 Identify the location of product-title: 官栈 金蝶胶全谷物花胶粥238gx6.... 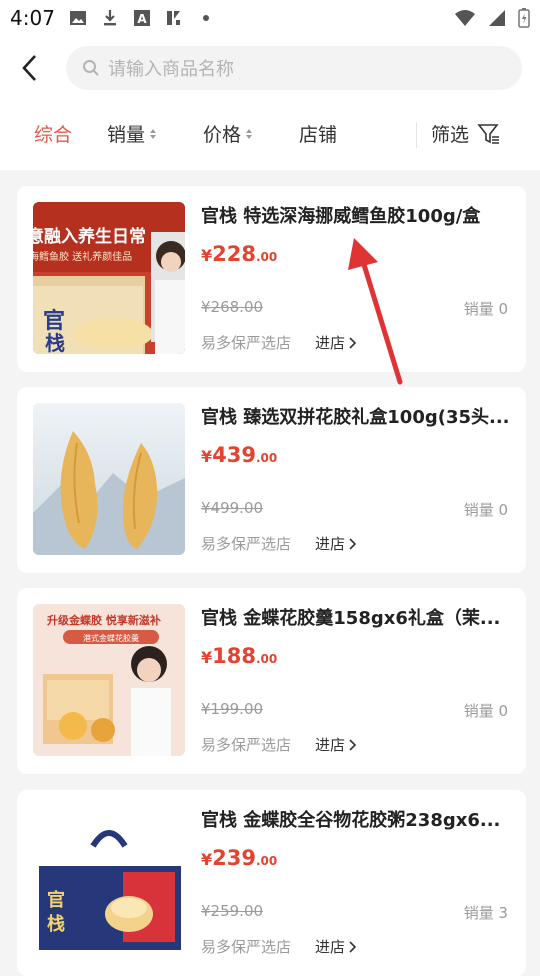
(357, 819).